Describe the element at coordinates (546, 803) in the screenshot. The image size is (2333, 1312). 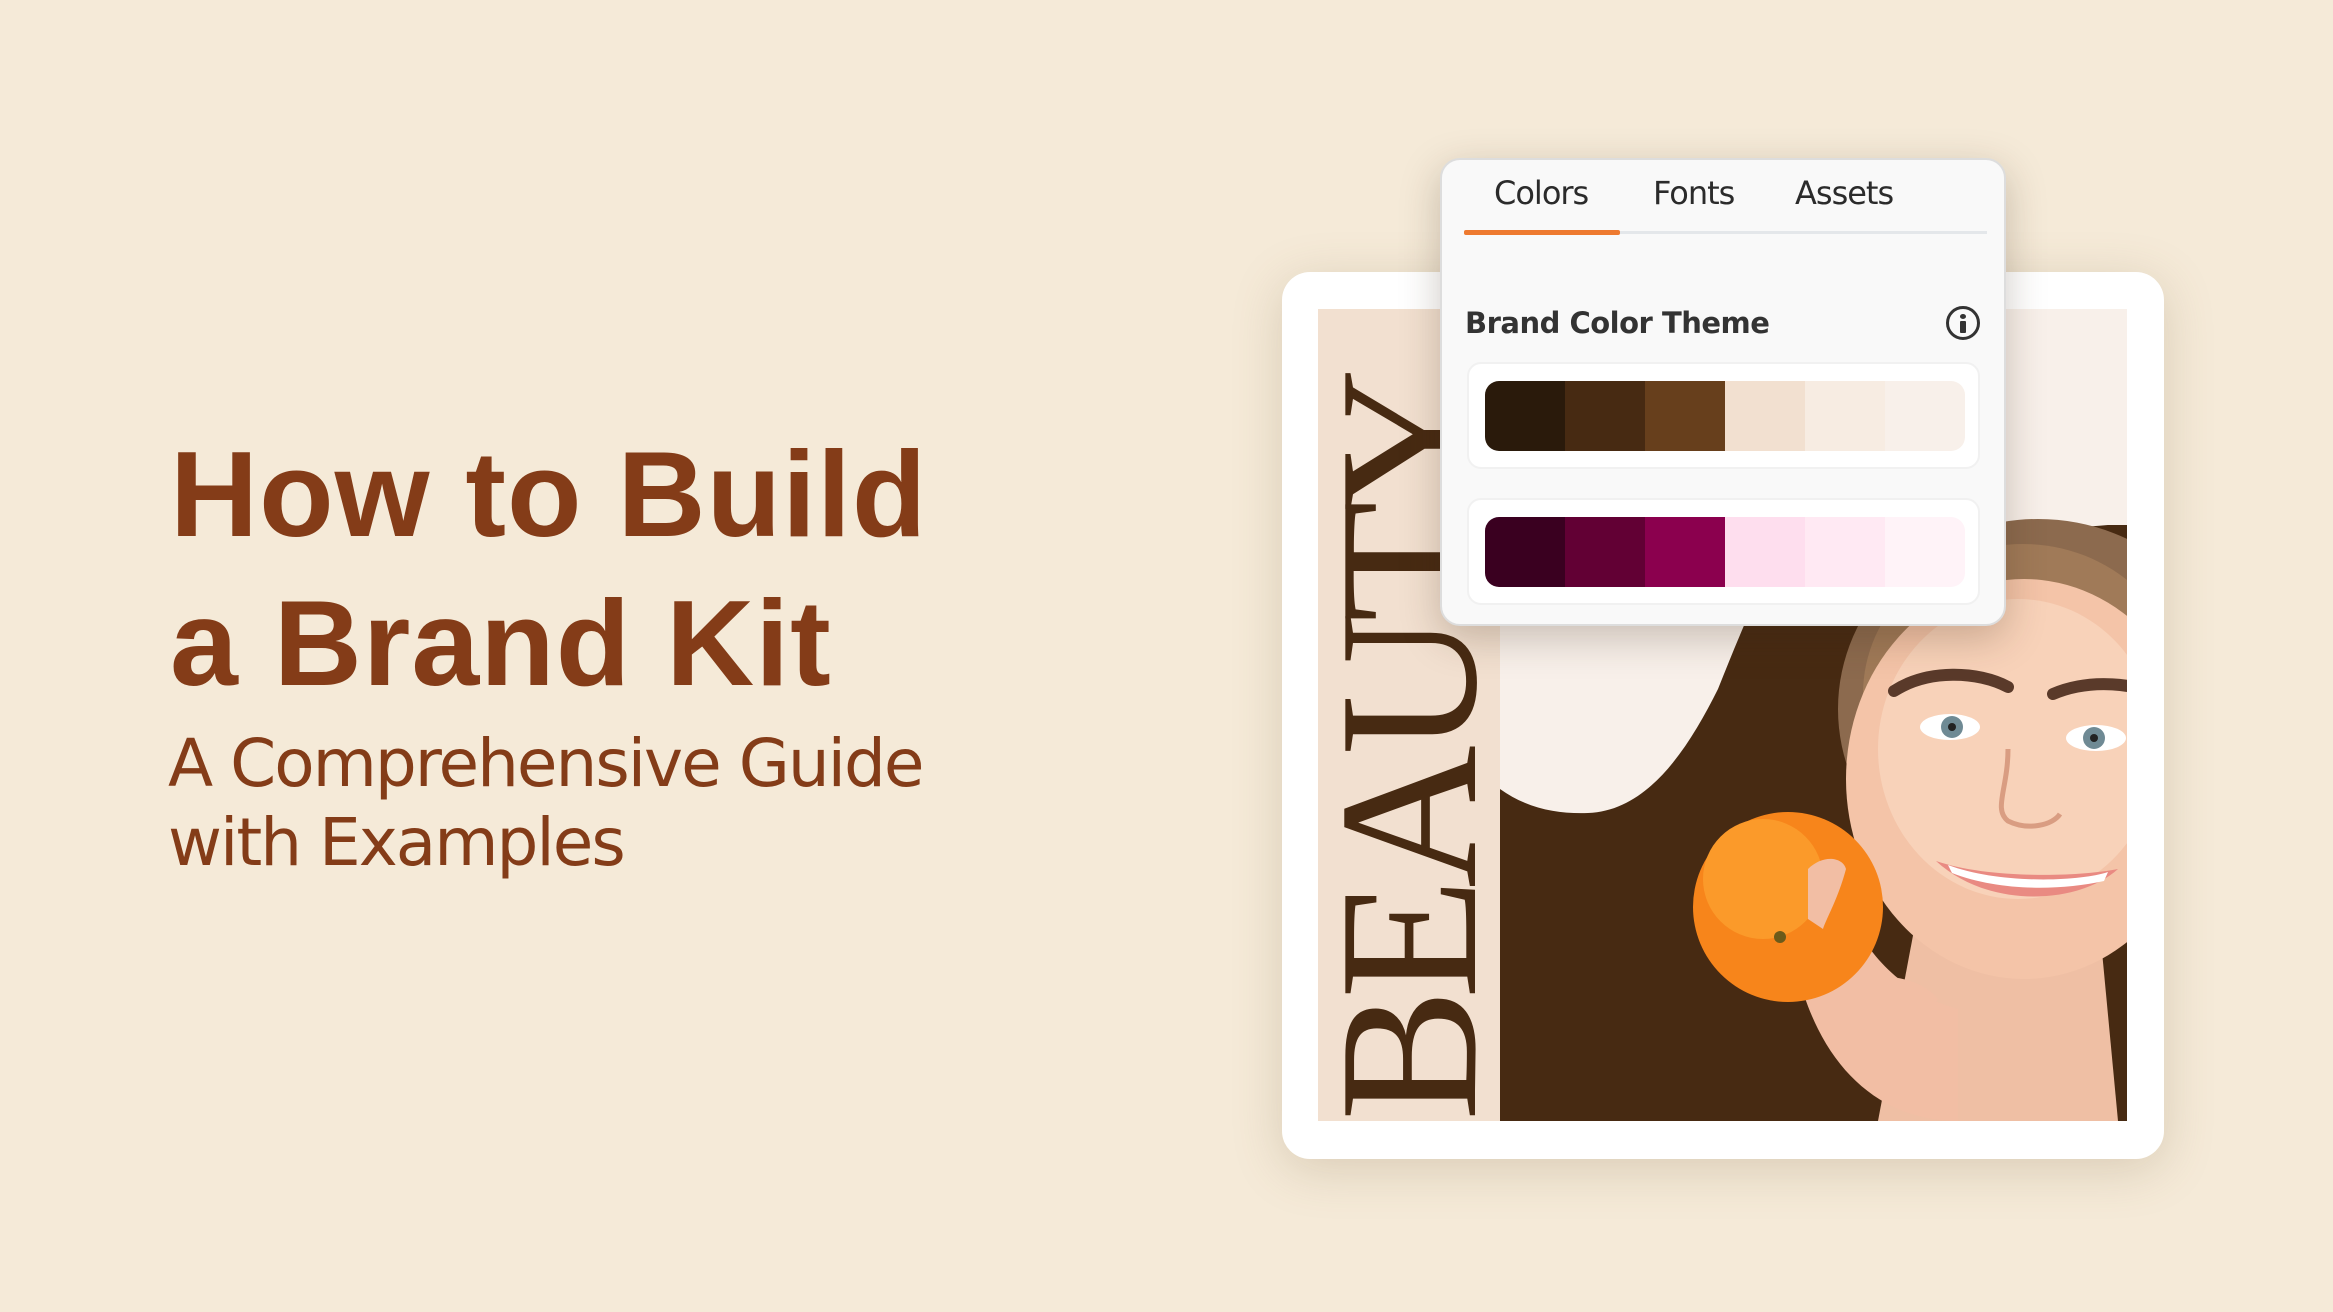
I see `page-subtitle: A Comprehensive Guide with Examples` at that location.